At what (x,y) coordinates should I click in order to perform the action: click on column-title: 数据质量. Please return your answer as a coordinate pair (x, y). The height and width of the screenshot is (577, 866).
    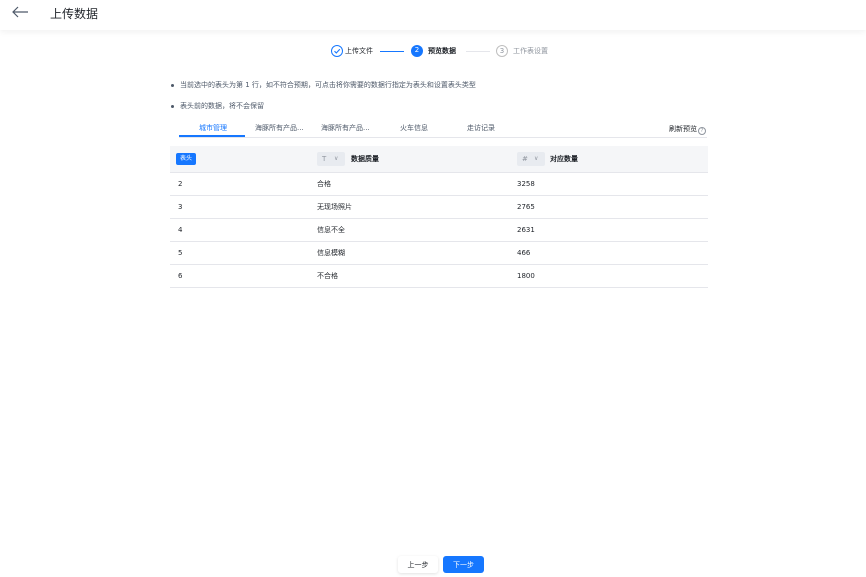
    Looking at the image, I should click on (365, 159).